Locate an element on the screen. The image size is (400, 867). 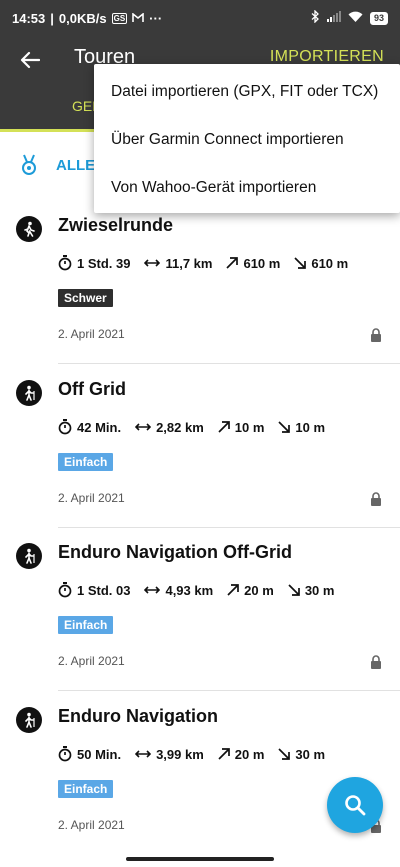
descent-stat: 610 m is located at coordinates (321, 263).